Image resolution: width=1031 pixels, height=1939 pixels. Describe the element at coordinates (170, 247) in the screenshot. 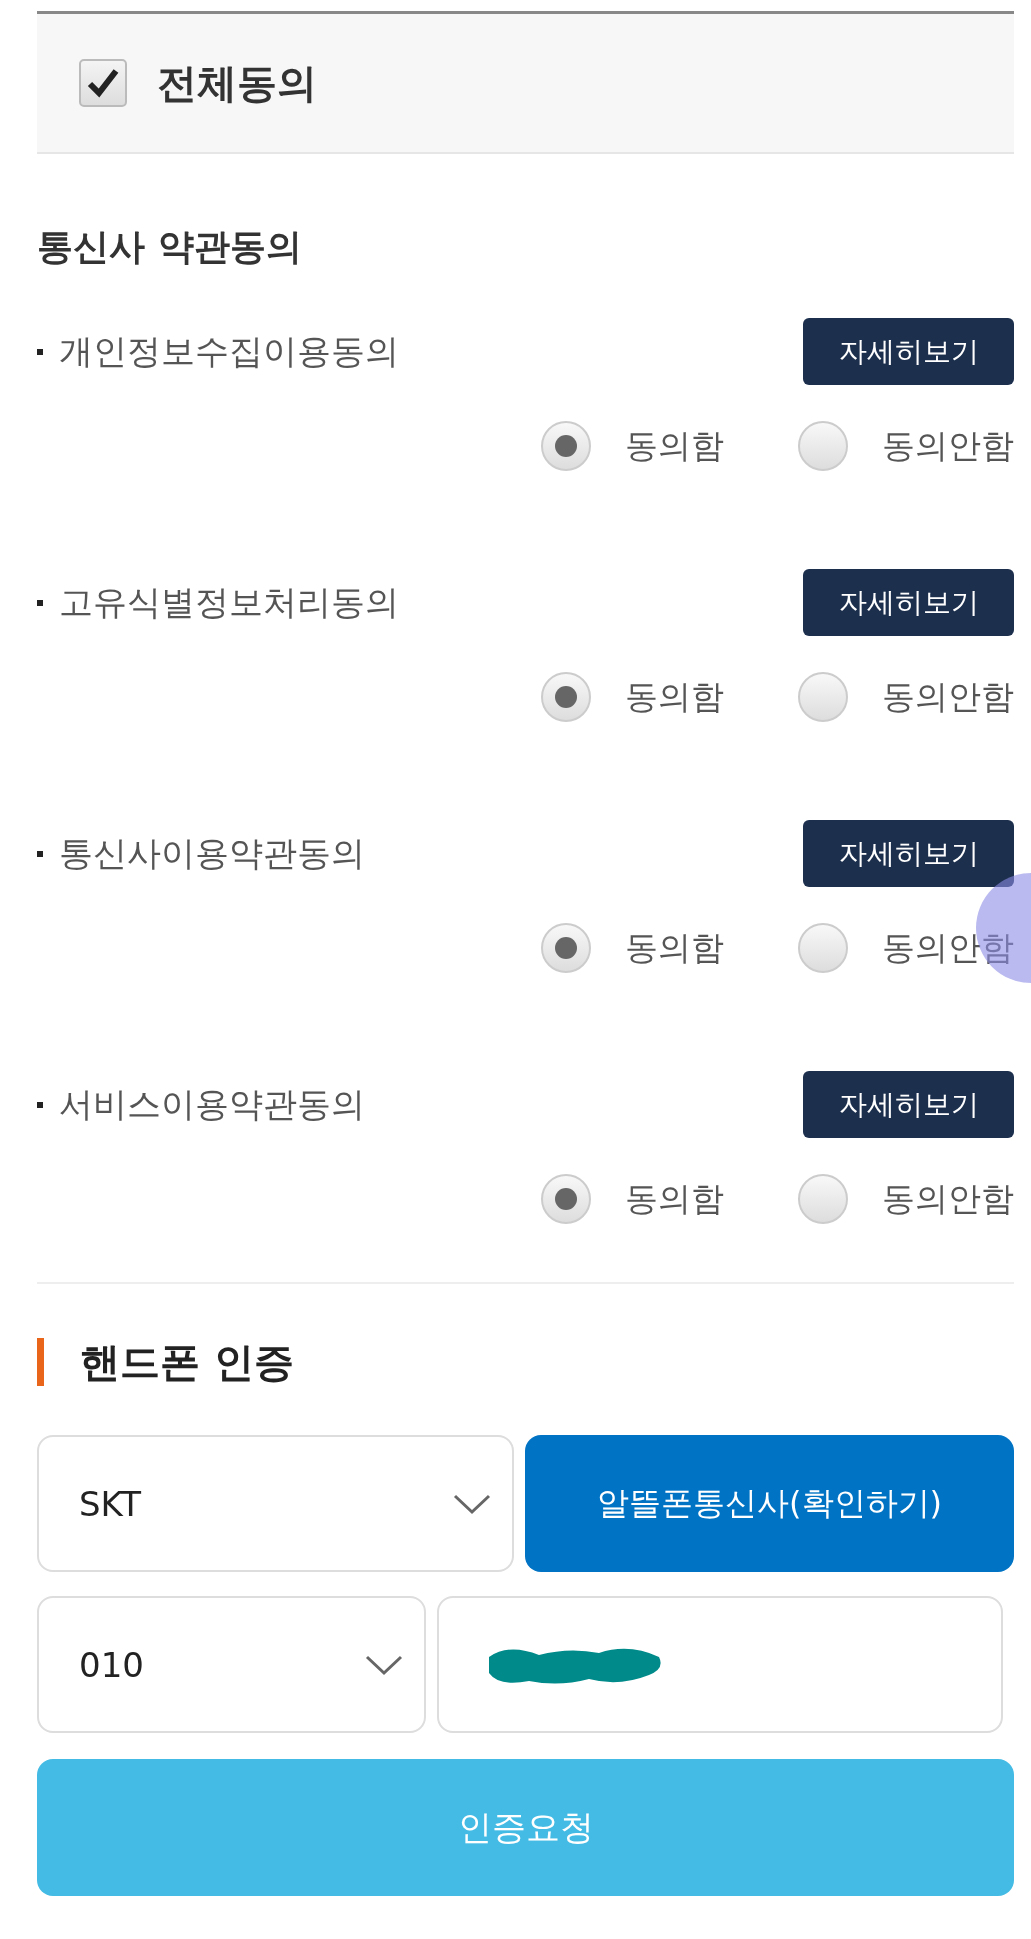

I see `section-title: 통신사 약관동의` at that location.